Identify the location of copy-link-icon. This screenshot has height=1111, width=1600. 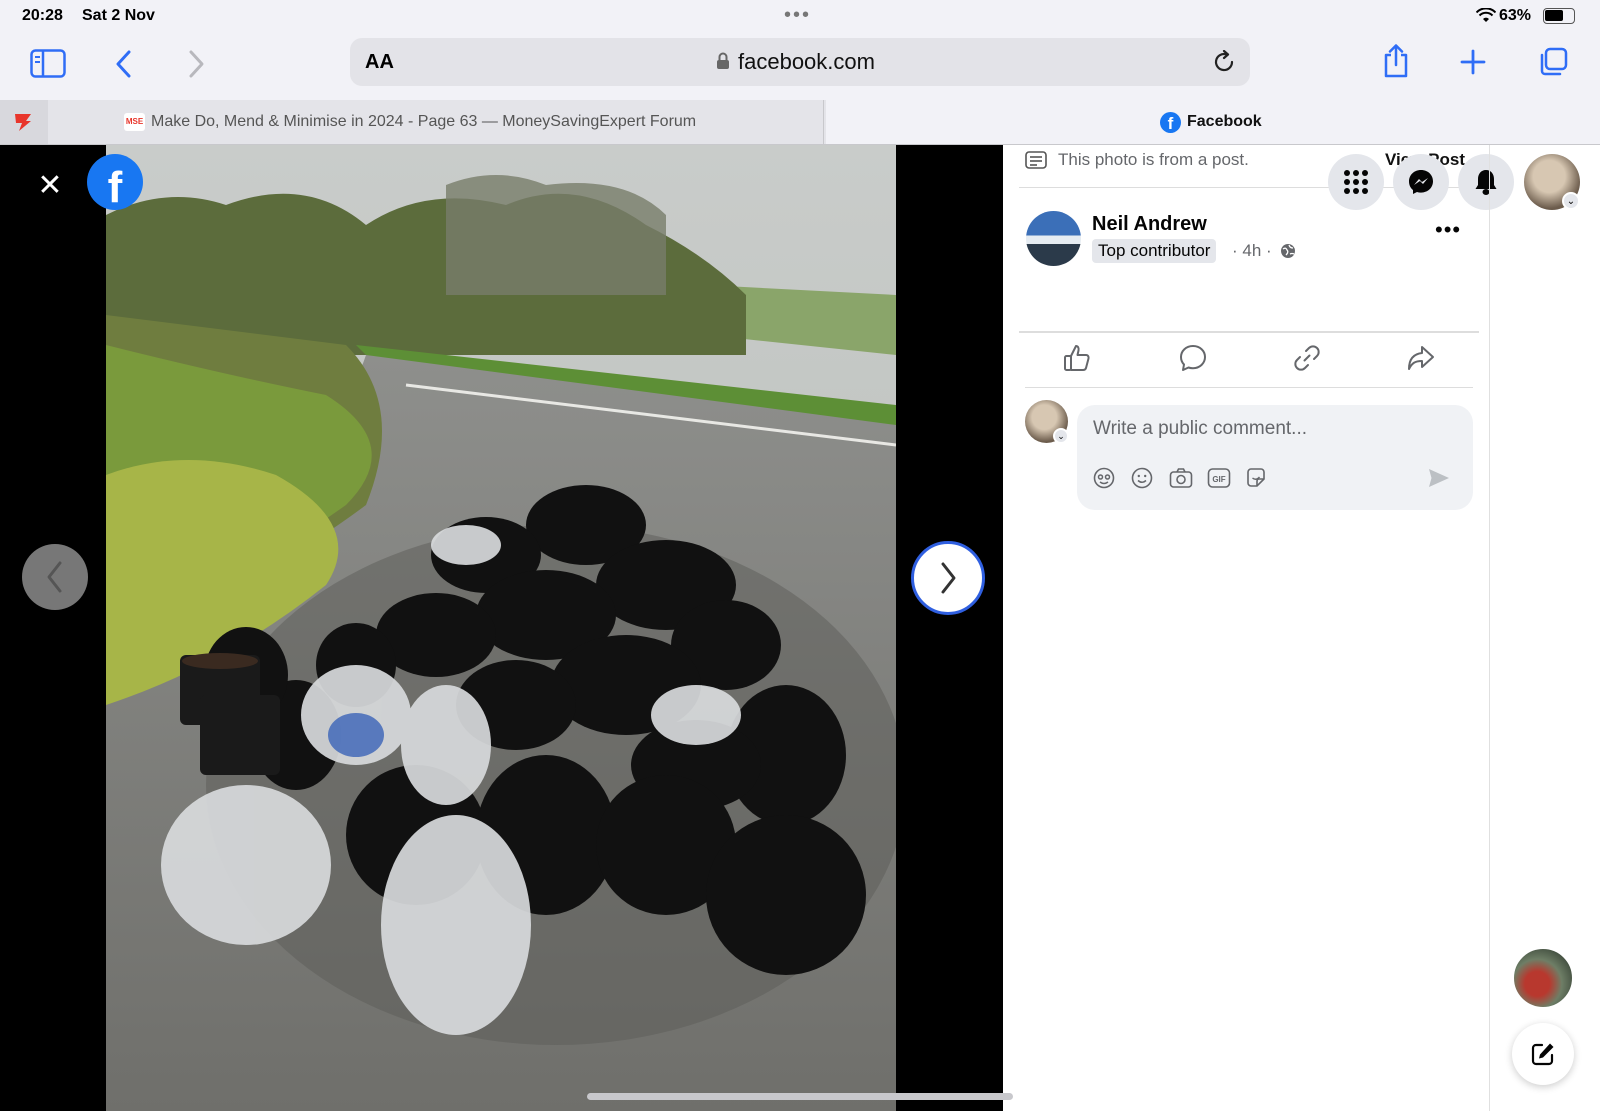
(1307, 358).